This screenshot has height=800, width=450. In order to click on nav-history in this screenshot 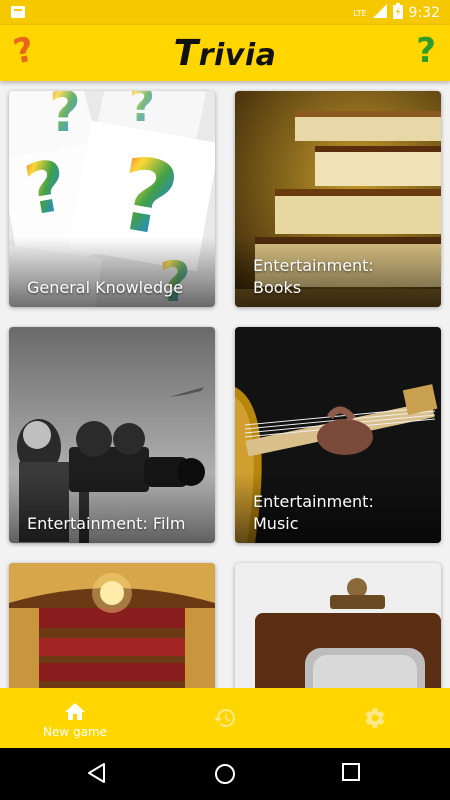, I will do `click(225, 718)`.